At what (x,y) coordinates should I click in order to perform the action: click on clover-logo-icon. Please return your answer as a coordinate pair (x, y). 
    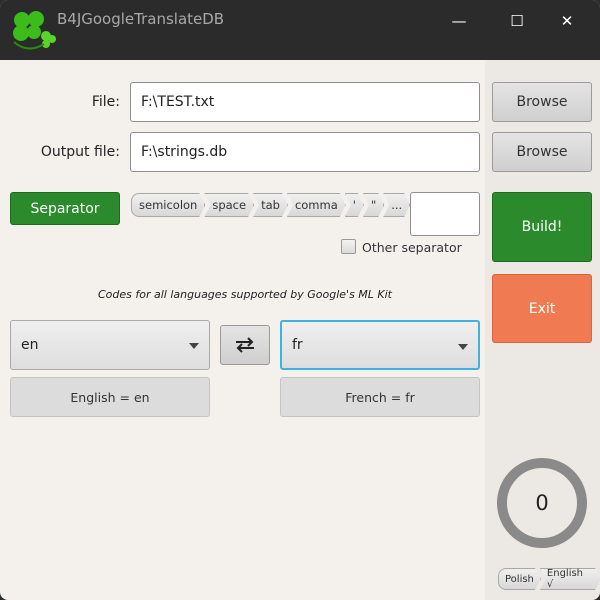
    Looking at the image, I should click on (34, 30).